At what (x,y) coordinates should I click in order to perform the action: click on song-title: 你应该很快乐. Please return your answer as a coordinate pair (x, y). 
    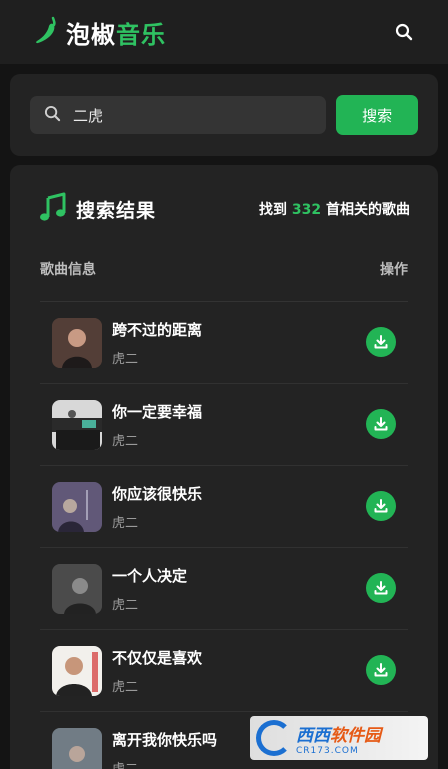
    Looking at the image, I should click on (157, 493).